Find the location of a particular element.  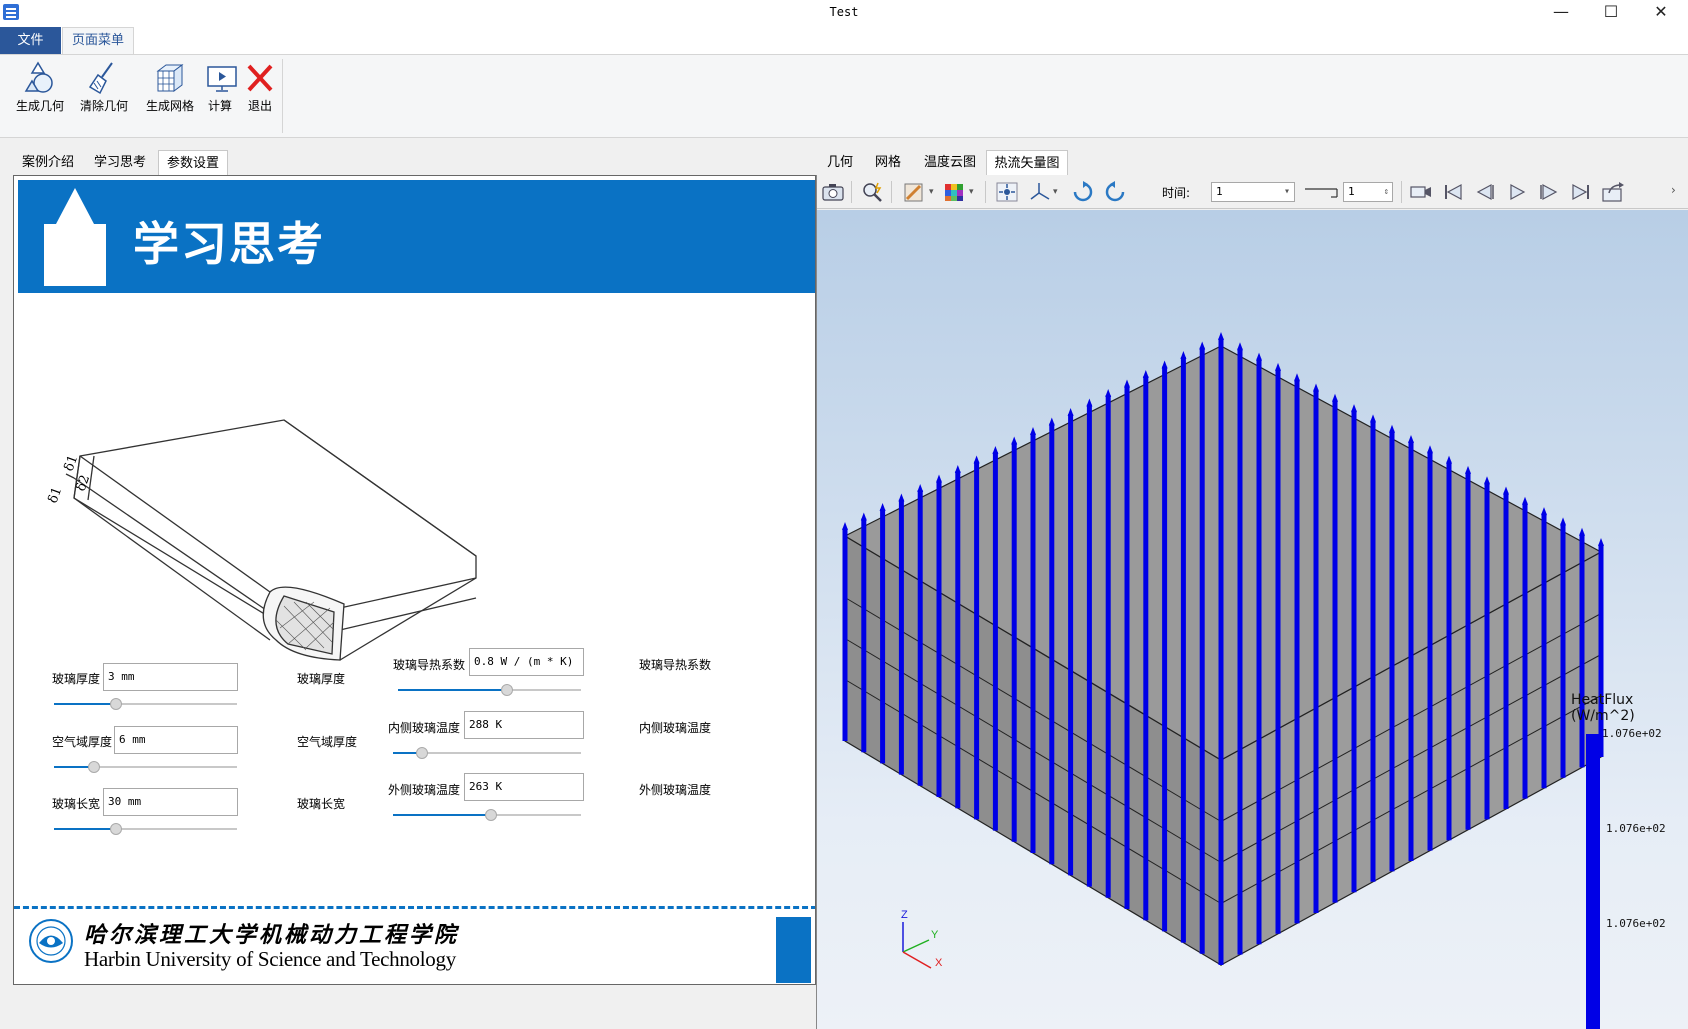

tab-file: 文件 is located at coordinates (30, 40).